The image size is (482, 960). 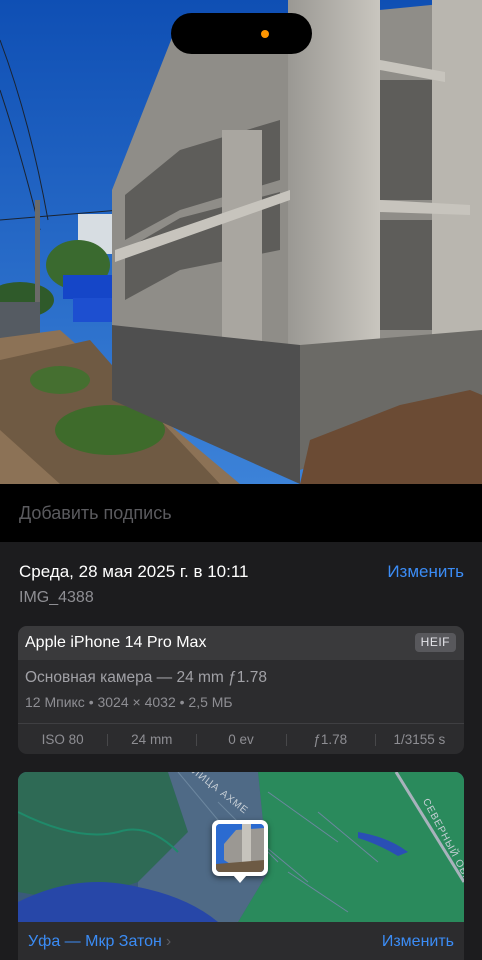 What do you see at coordinates (419, 739) in the screenshot?
I see `exif-shutter-speed: 1/3155 s` at bounding box center [419, 739].